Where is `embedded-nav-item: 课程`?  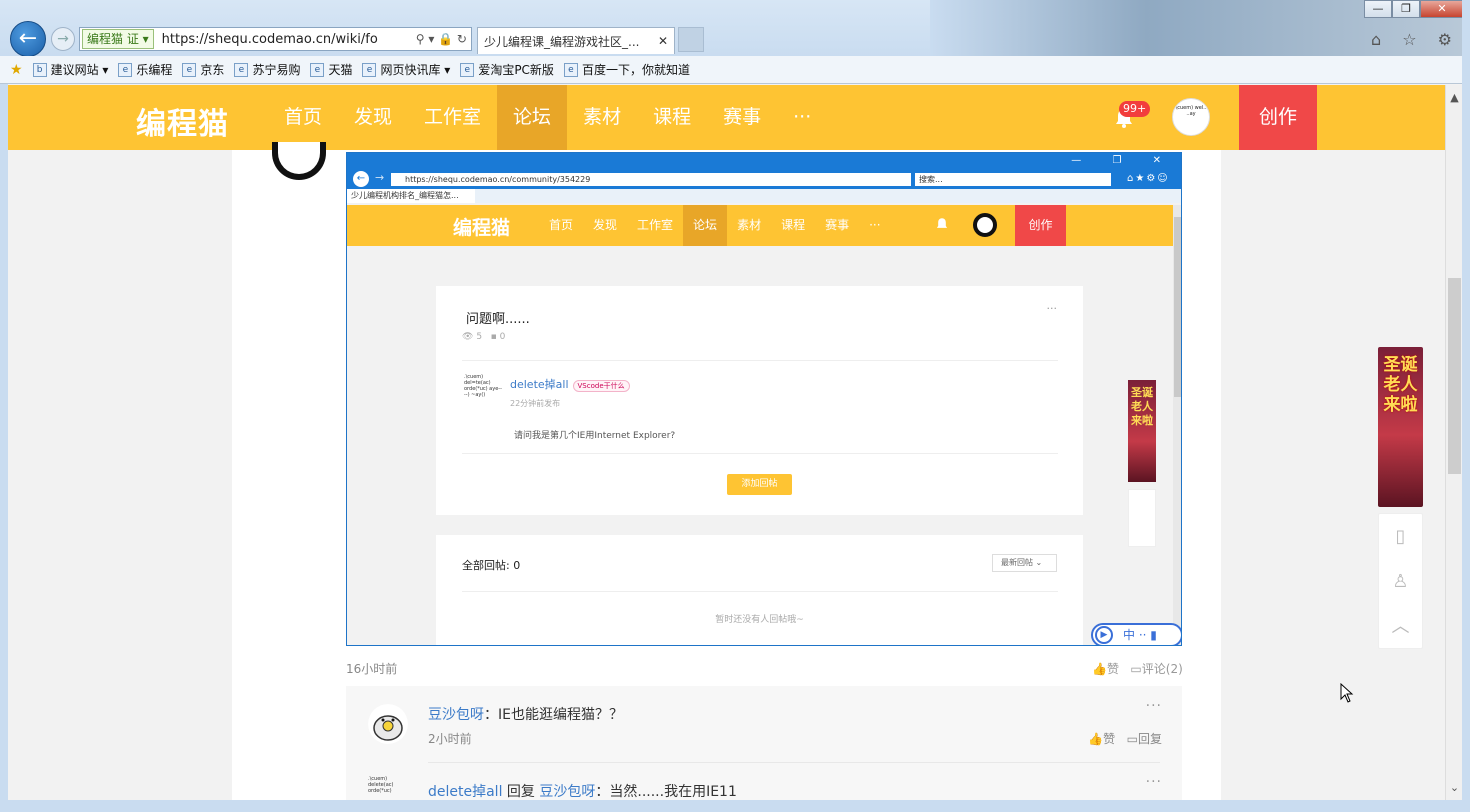 embedded-nav-item: 课程 is located at coordinates (793, 225).